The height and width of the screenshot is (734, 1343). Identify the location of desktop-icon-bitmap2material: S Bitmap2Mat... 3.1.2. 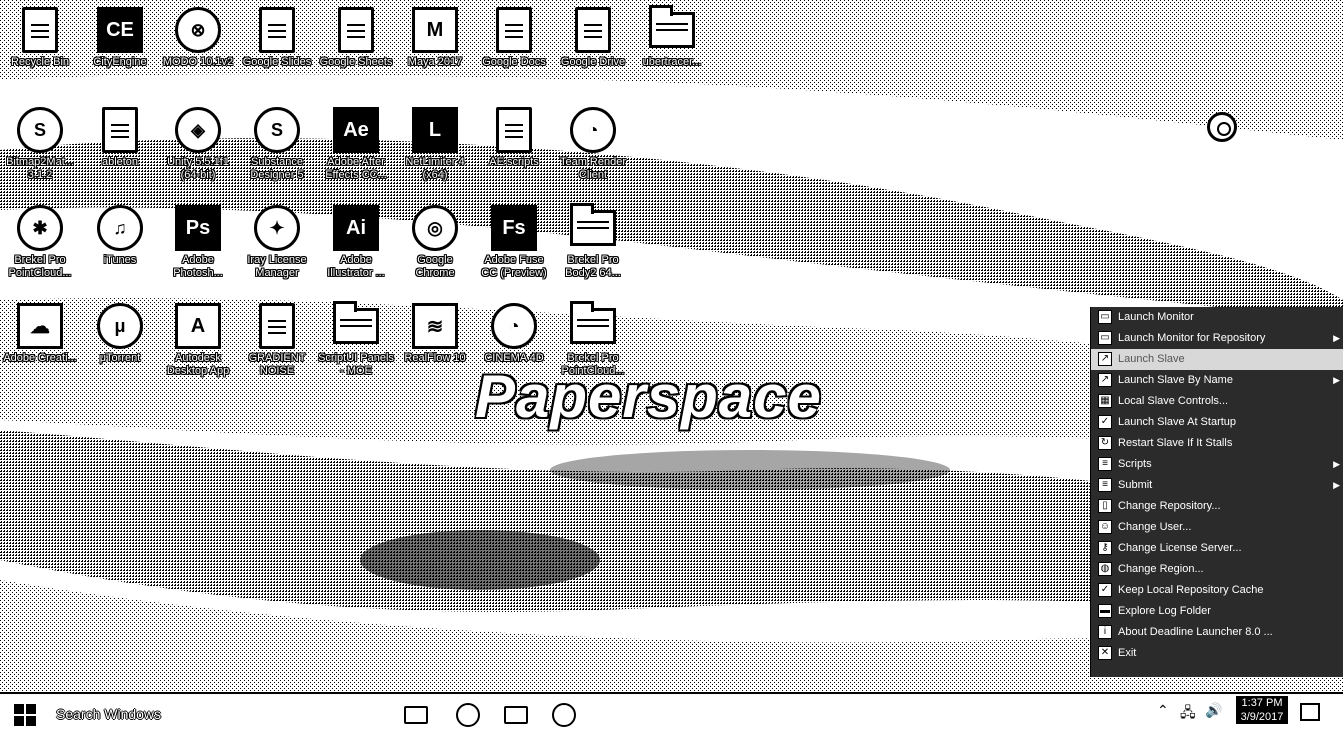
(40, 141).